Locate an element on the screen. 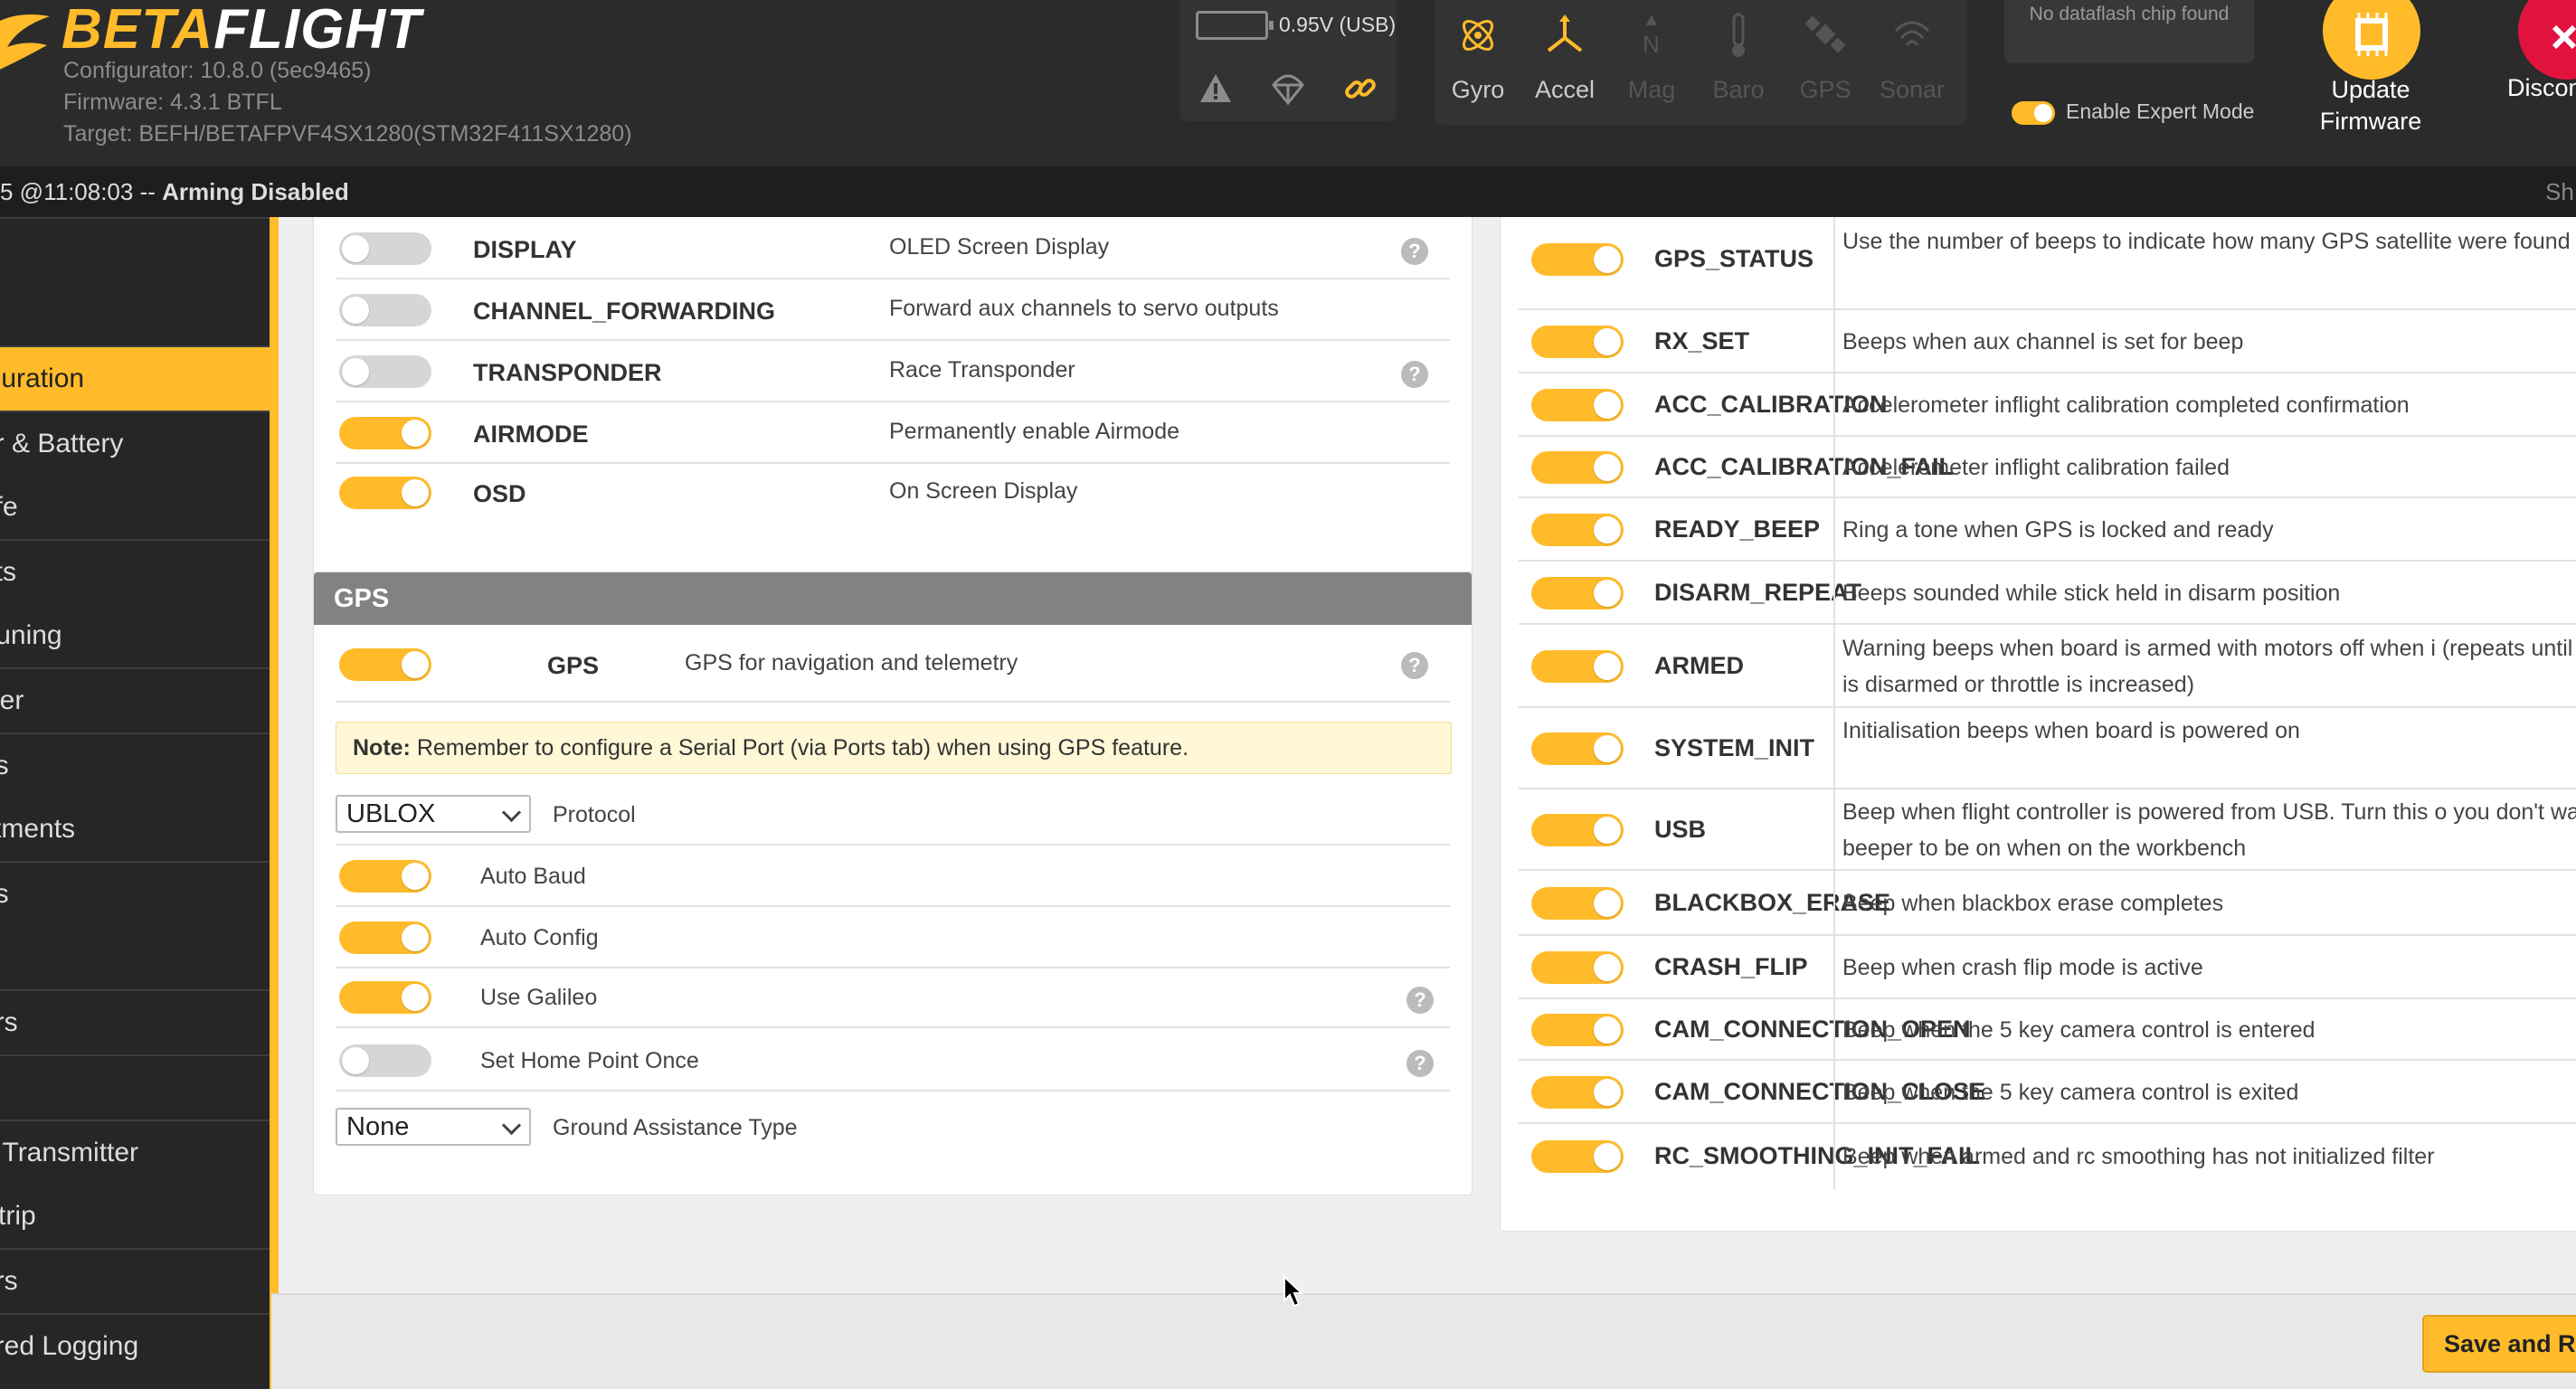 Image resolution: width=2576 pixels, height=1389 pixels. failsafe-parachute-icon is located at coordinates (1288, 90).